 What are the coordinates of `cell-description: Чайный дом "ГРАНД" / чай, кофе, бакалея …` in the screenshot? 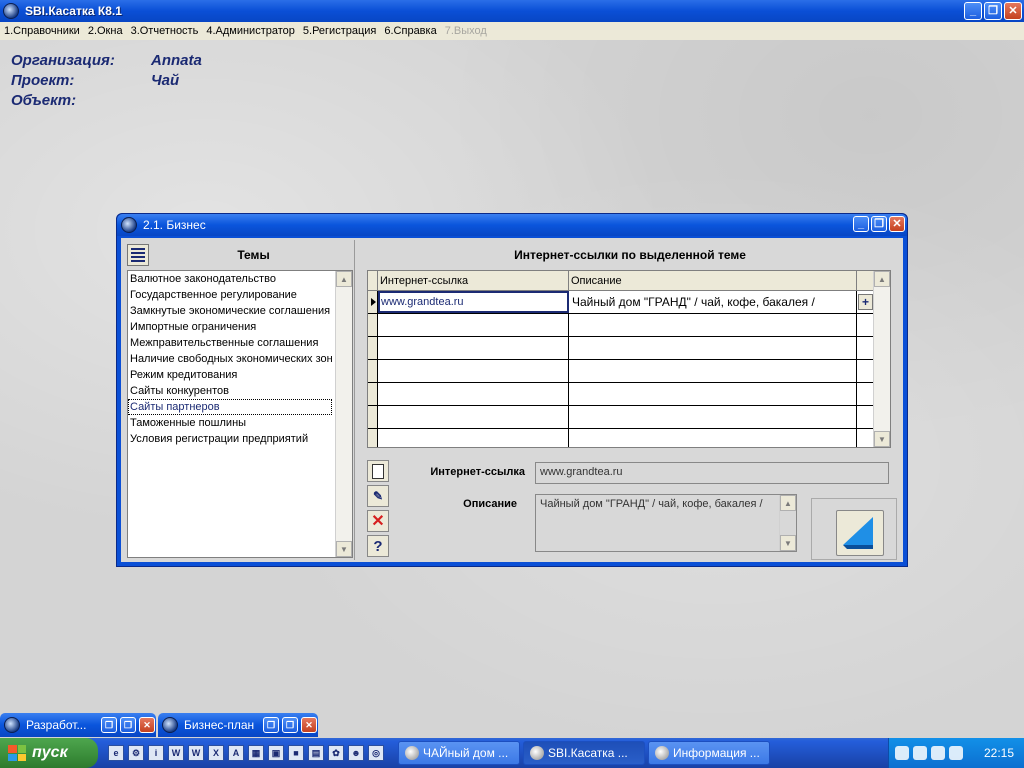 It's located at (713, 302).